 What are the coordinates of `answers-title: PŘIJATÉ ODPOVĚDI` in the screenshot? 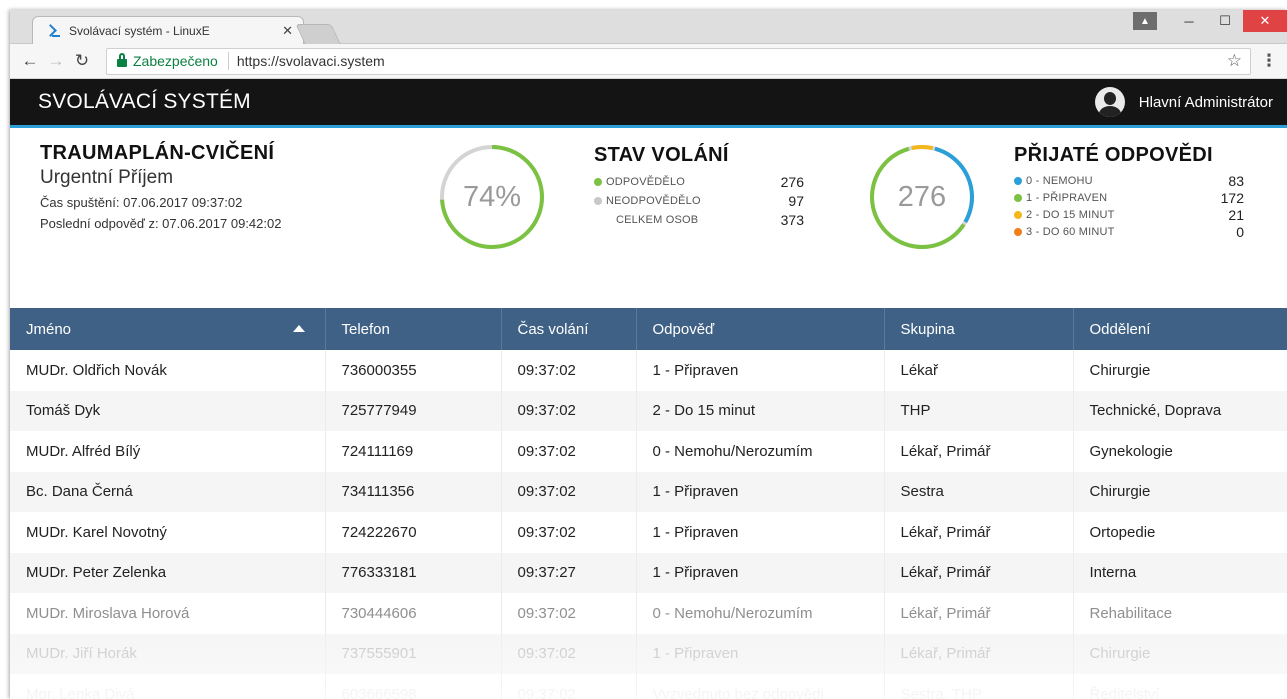 It's located at (1113, 155).